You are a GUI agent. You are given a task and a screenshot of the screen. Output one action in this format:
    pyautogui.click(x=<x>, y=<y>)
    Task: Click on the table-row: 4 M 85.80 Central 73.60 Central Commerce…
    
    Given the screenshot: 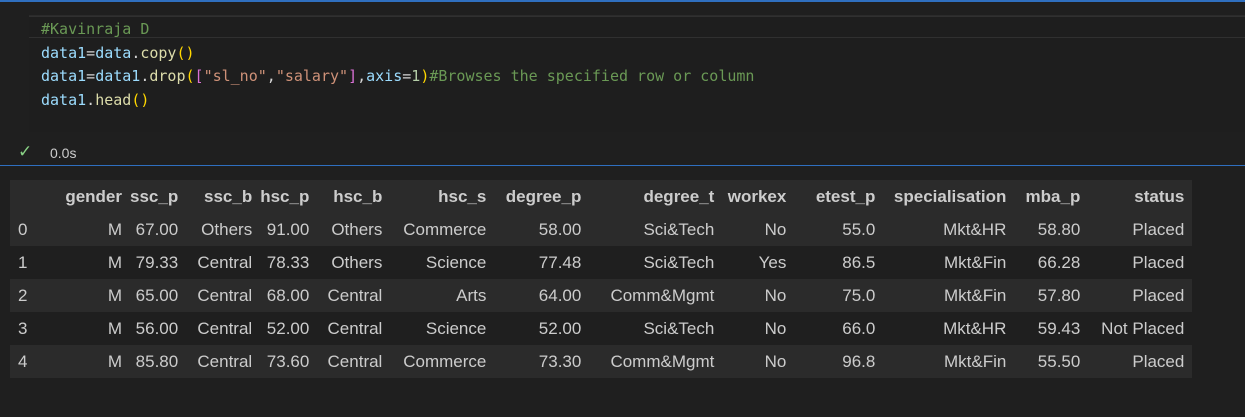 What is the action you would take?
    pyautogui.click(x=601, y=361)
    